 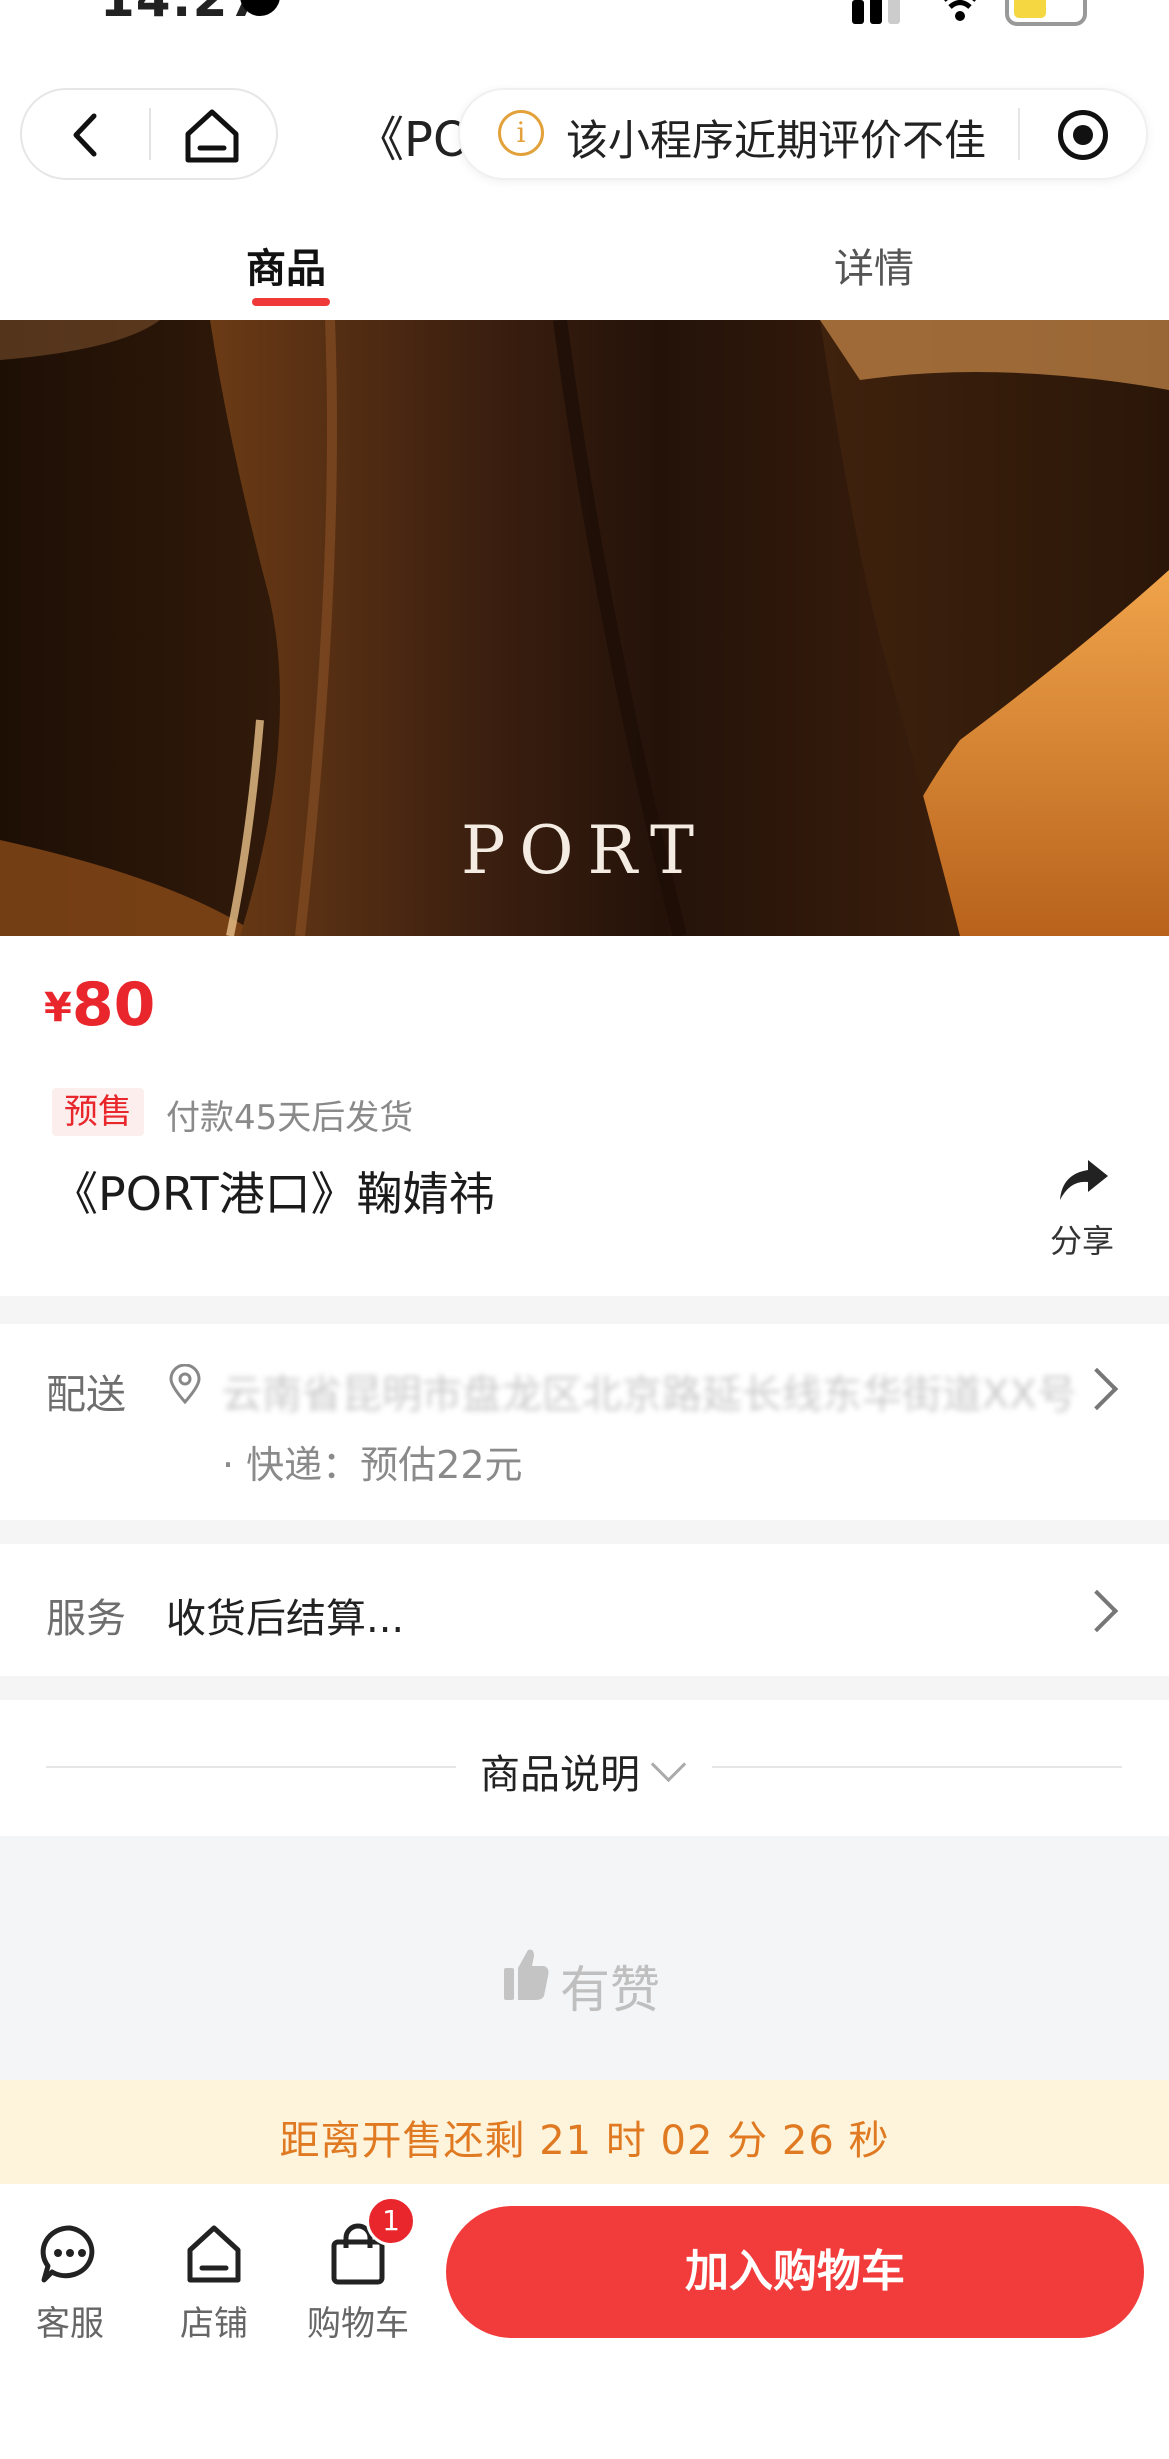 What do you see at coordinates (584, 2141) in the screenshot?
I see `countdown-text: 距离开售还剩 21 时 02 分 26 秒` at bounding box center [584, 2141].